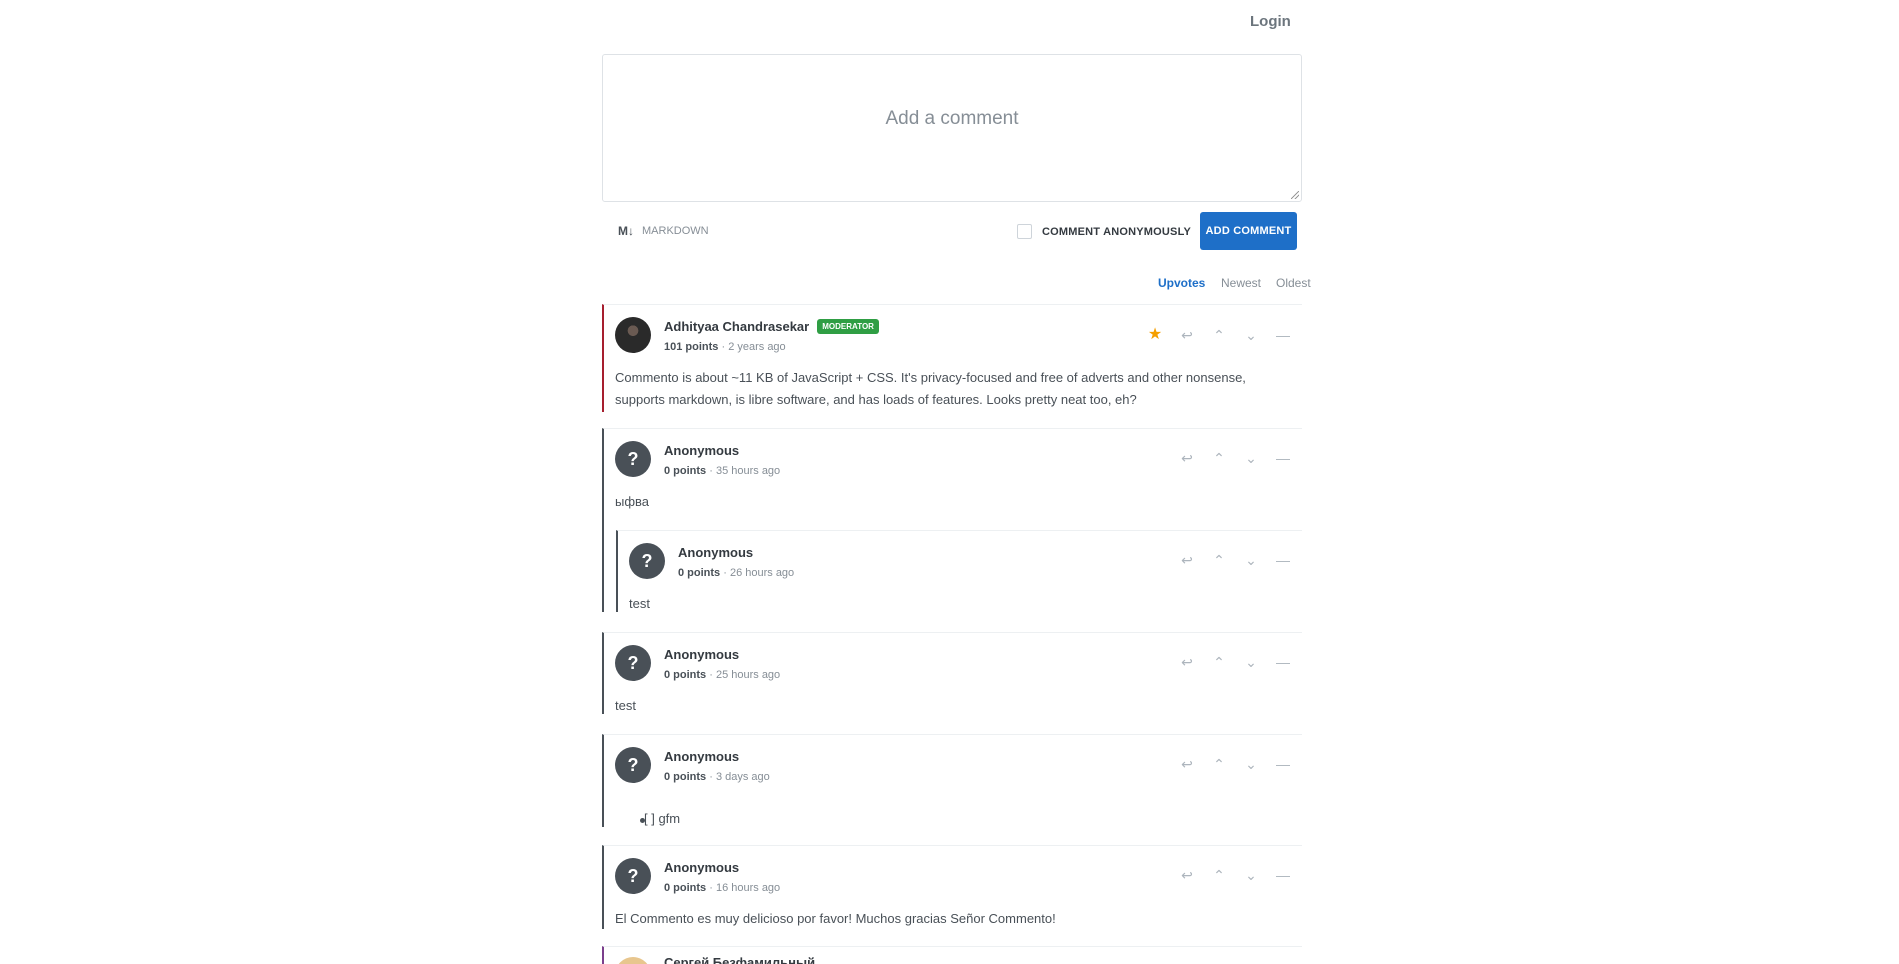 This screenshot has height=964, width=1899. I want to click on sort-newest: Newest, so click(1241, 283).